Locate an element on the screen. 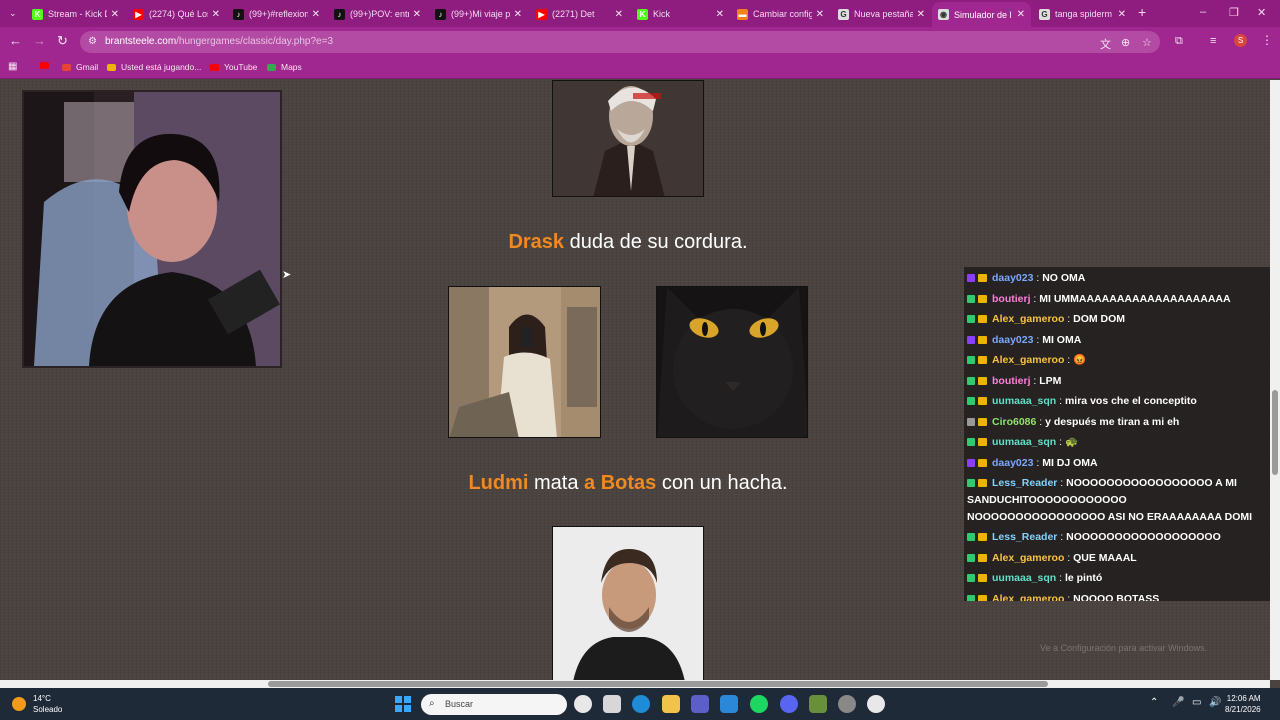 The height and width of the screenshot is (720, 1280). bookmark-4: Maps is located at coordinates (284, 67).